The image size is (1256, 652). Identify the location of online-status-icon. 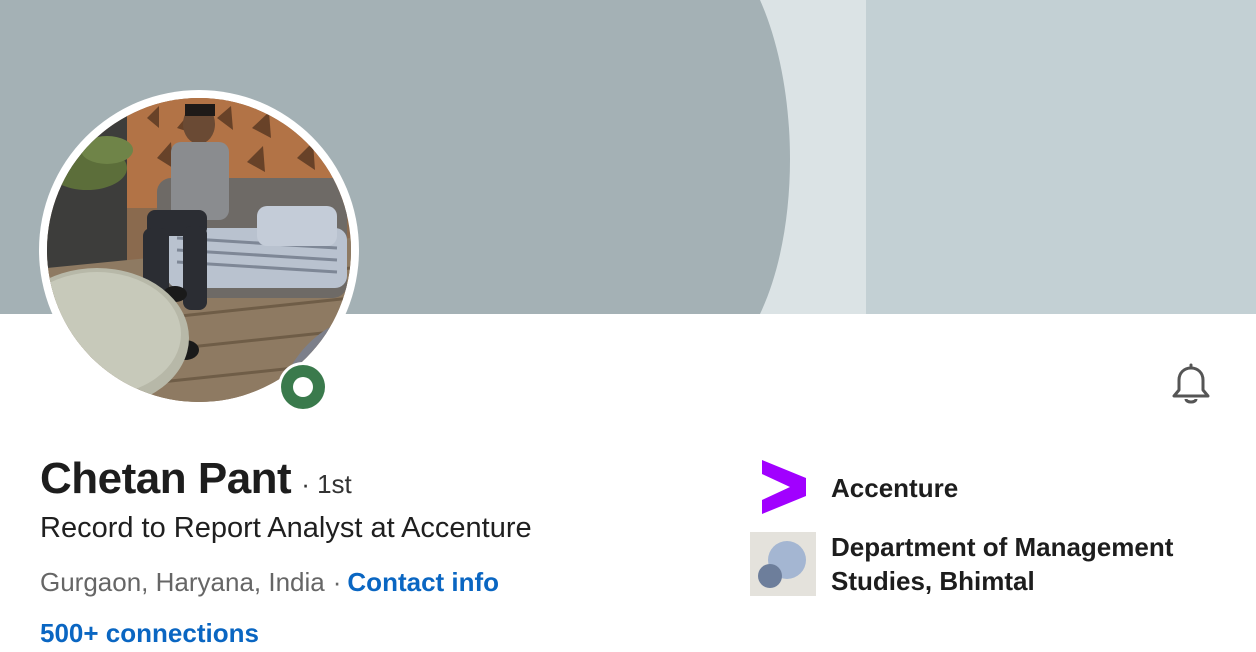
(303, 387).